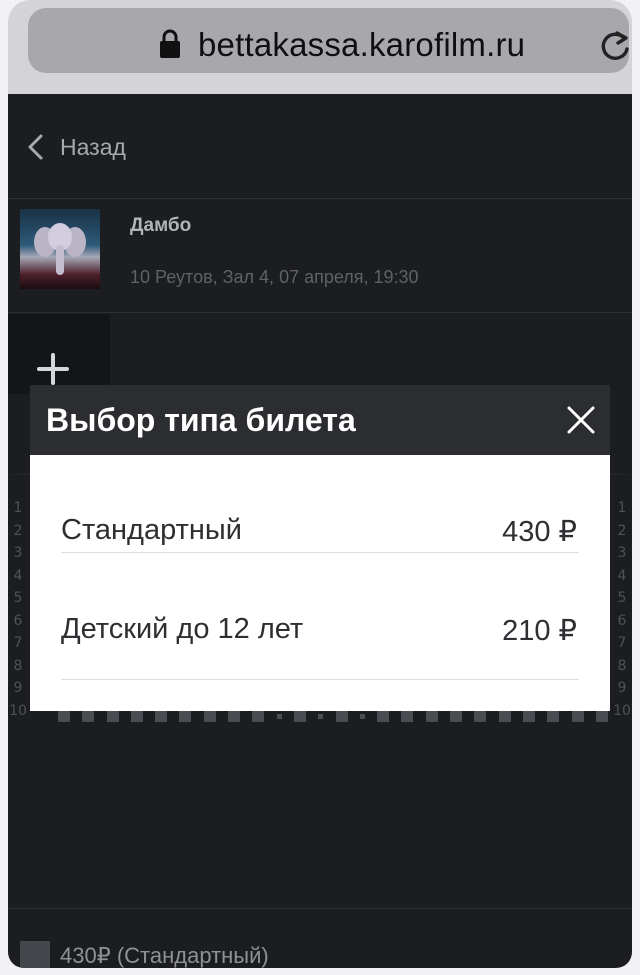  Describe the element at coordinates (18, 665) in the screenshot. I see `row-number-left: 8` at that location.